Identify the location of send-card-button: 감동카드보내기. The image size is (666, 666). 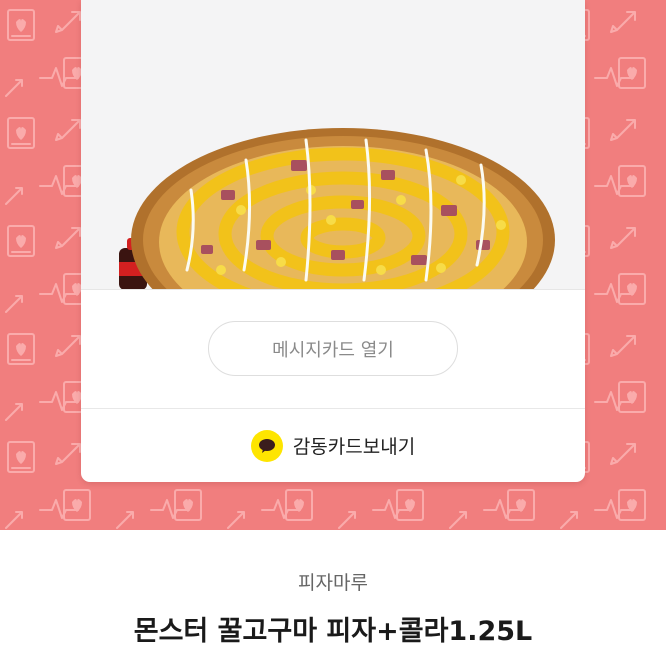
(333, 445).